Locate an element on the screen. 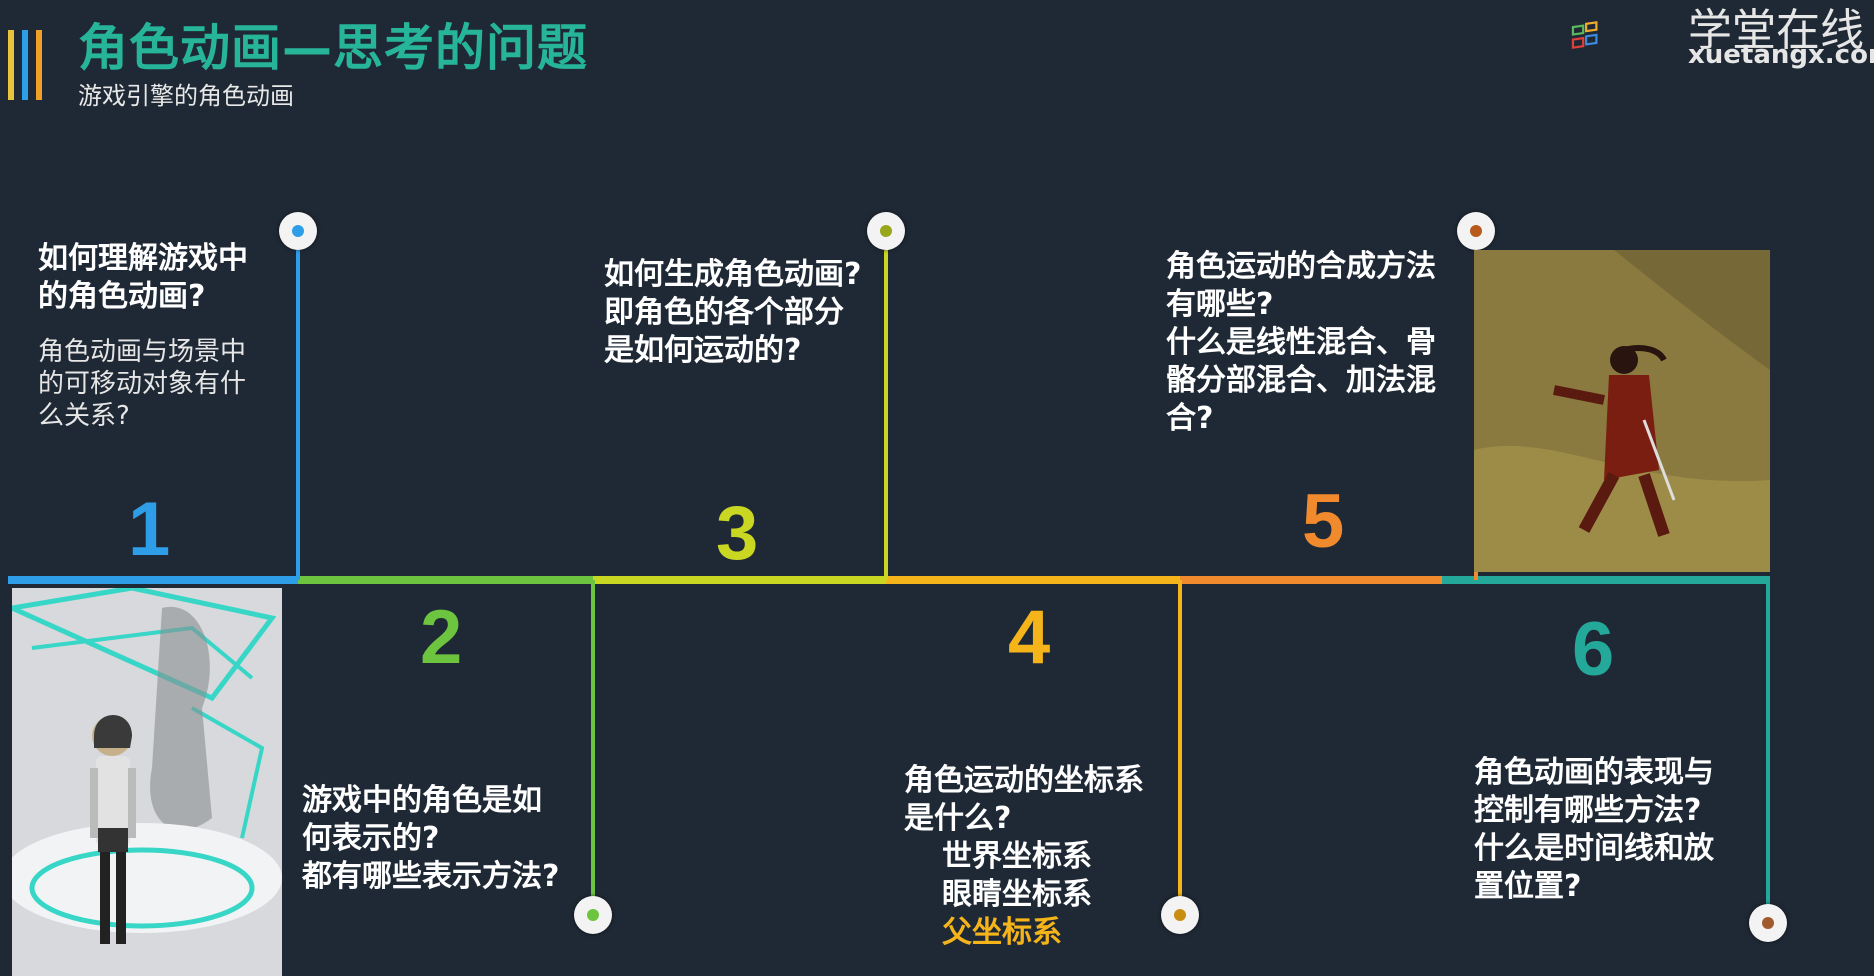 The width and height of the screenshot is (1874, 976). step-number-3: 3 is located at coordinates (737, 533).